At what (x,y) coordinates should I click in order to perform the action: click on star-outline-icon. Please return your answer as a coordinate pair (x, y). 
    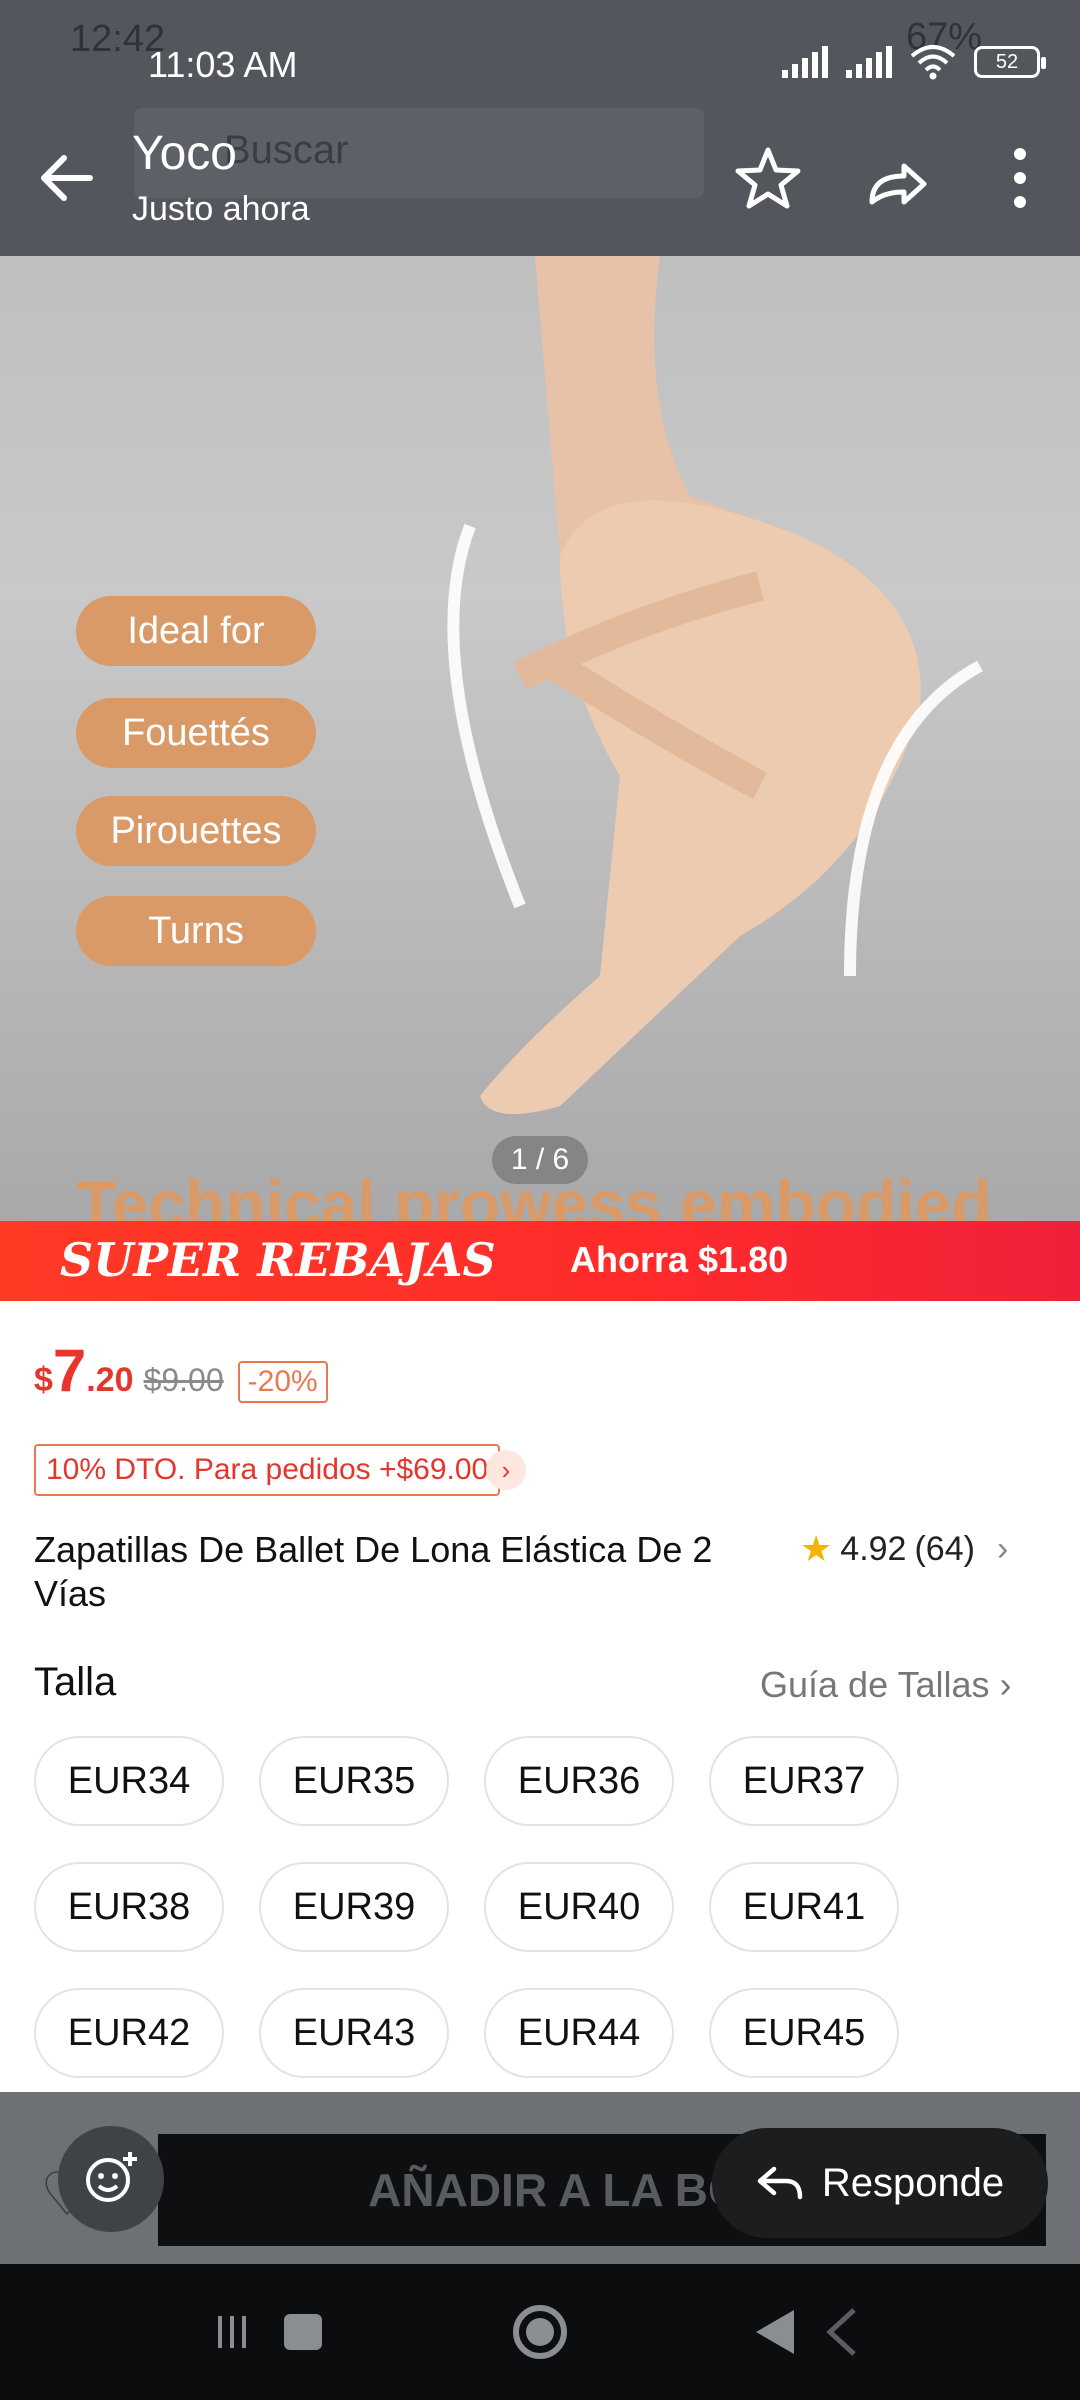
    Looking at the image, I should click on (768, 178).